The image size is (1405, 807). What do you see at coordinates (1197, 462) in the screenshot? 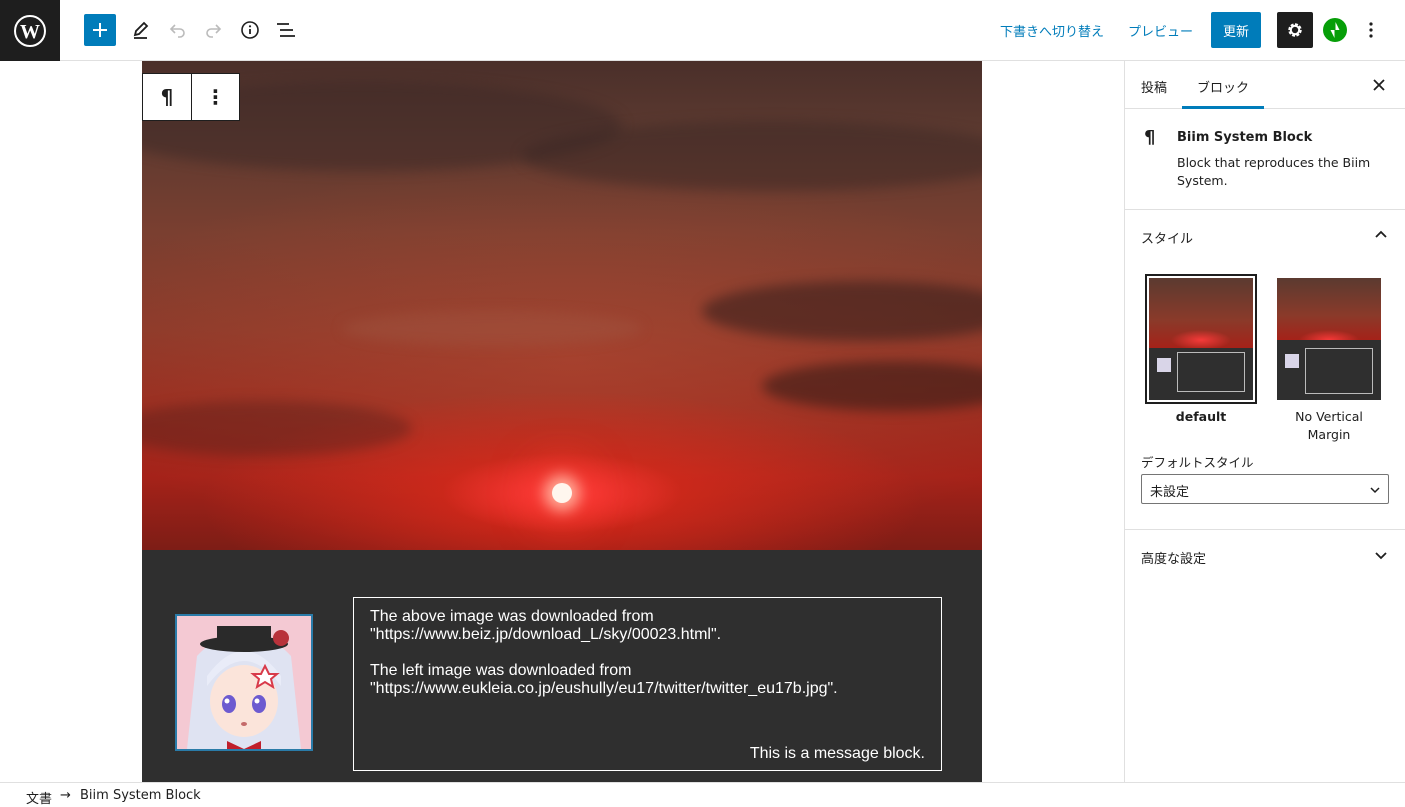
I see `default-style-label: デフォルトスタイル` at bounding box center [1197, 462].